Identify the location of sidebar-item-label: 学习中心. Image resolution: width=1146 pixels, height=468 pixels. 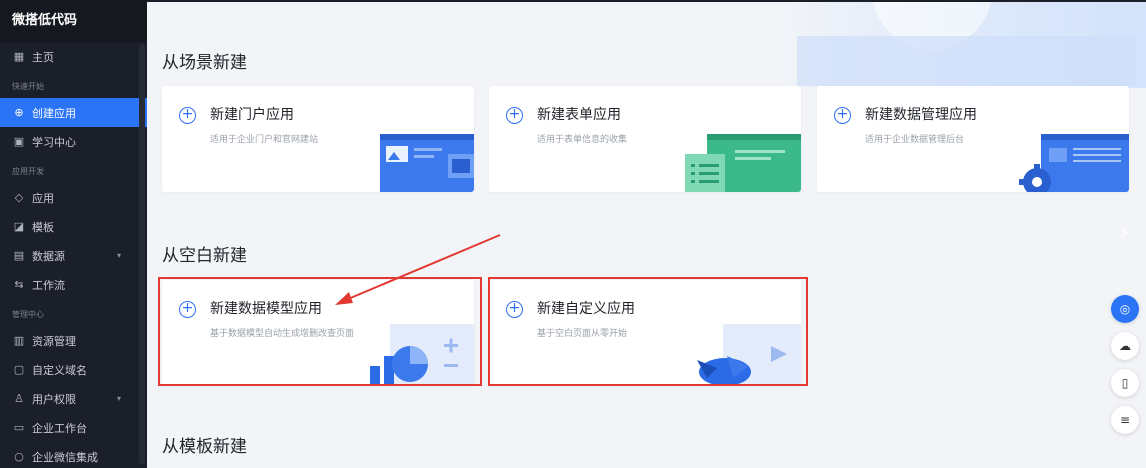
(54, 142).